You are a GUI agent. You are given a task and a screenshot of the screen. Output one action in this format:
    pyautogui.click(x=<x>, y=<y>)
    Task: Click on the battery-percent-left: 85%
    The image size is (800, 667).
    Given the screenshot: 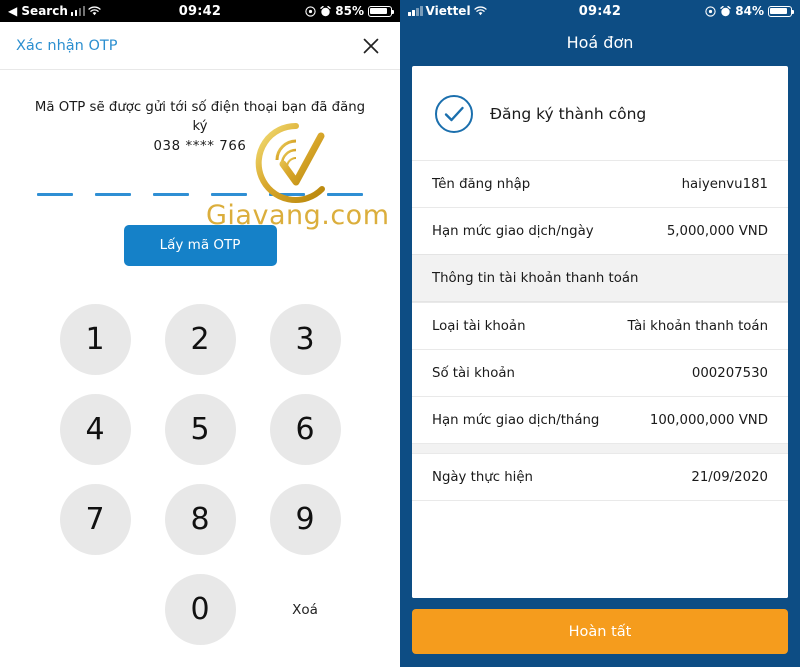 What is the action you would take?
    pyautogui.click(x=349, y=11)
    